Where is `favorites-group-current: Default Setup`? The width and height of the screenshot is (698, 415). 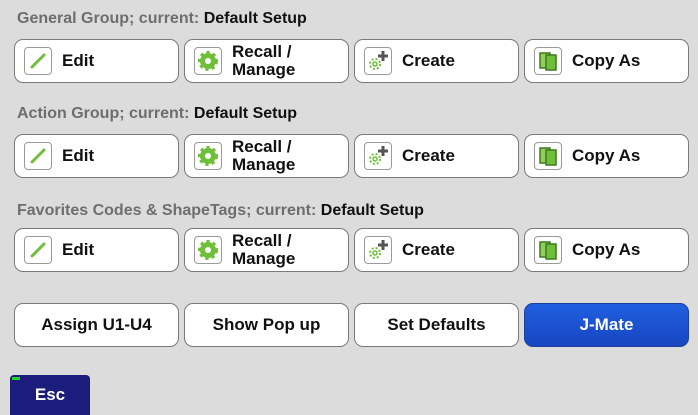
favorites-group-current: Default Setup is located at coordinates (372, 210).